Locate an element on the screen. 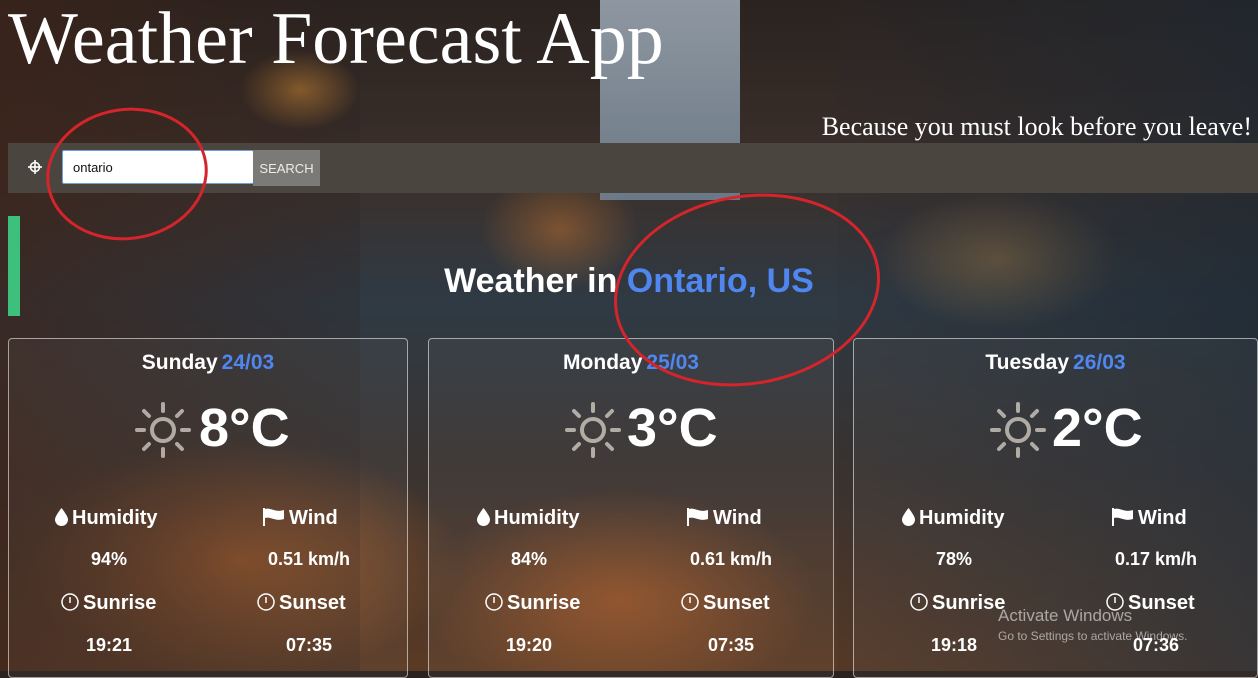  humidity-value: 84% is located at coordinates (529, 559).